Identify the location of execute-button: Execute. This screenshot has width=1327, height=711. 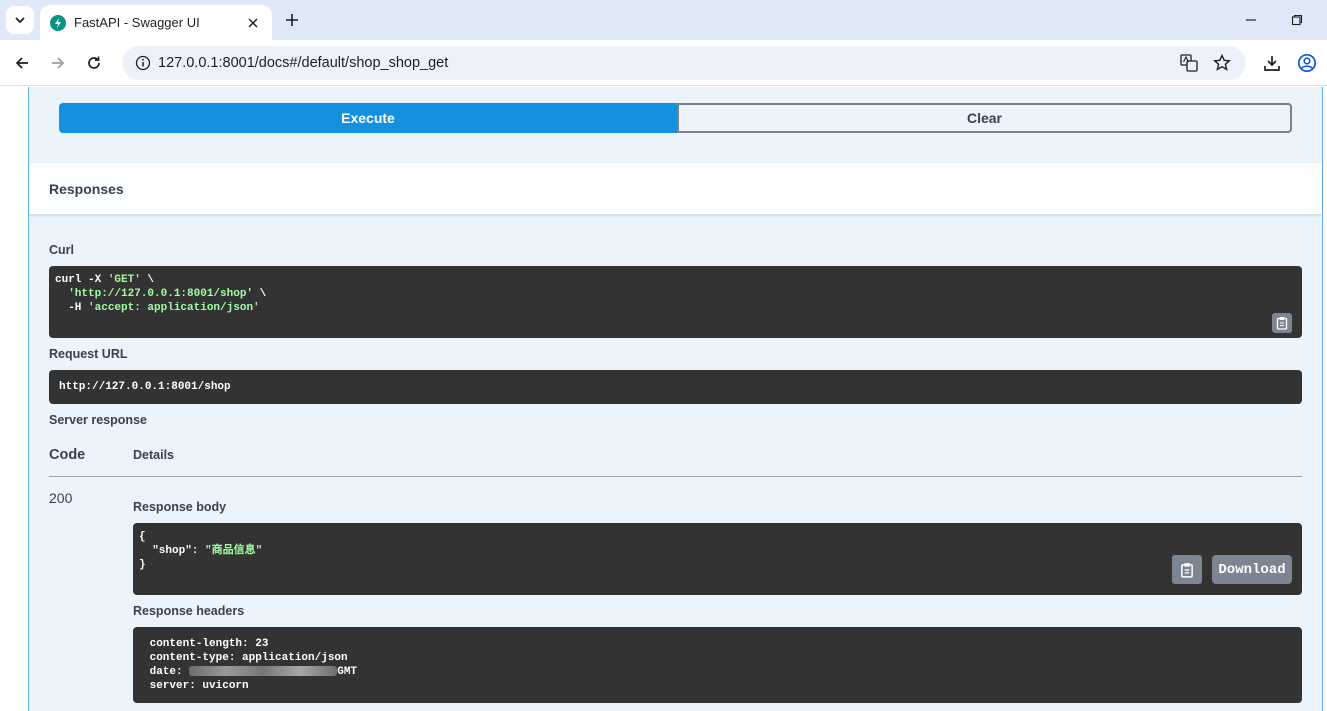
(368, 118).